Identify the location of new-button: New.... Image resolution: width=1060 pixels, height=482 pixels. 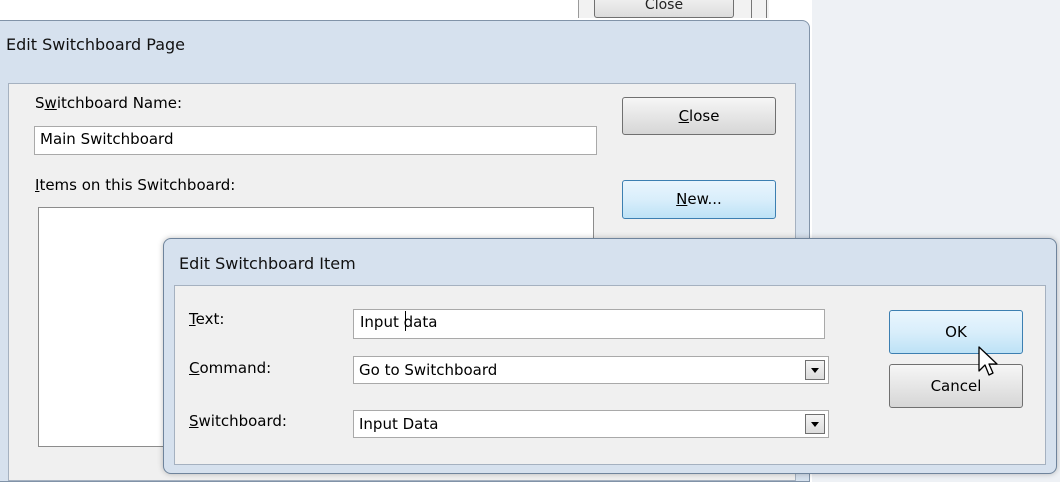
(699, 199).